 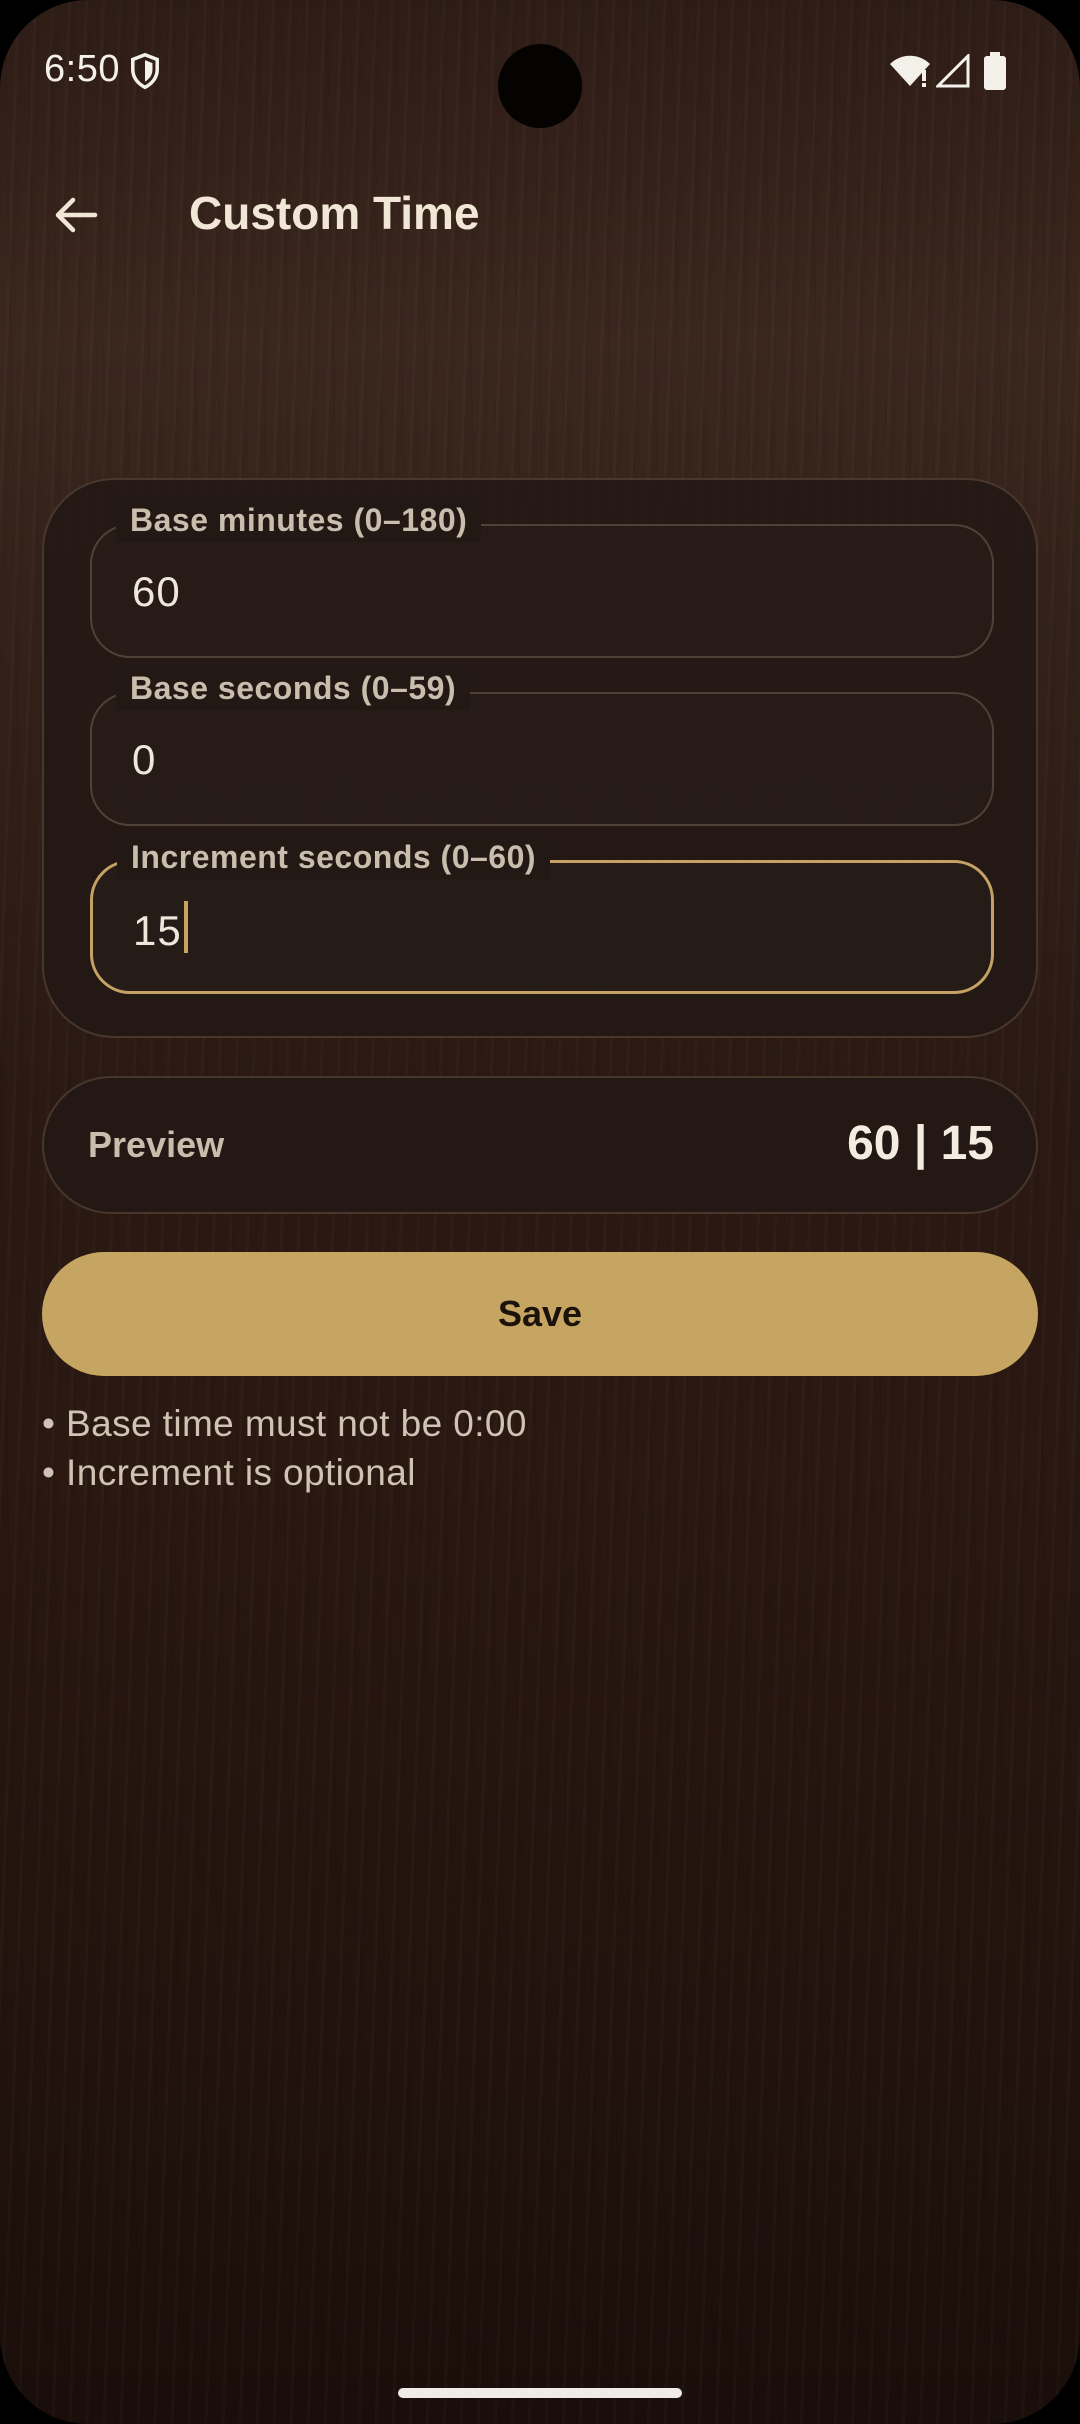 What do you see at coordinates (185, 927) in the screenshot?
I see `text-cursor` at bounding box center [185, 927].